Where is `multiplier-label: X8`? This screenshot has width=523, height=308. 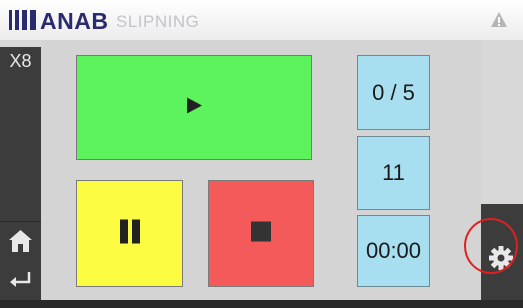 multiplier-label: X8 is located at coordinates (20, 61).